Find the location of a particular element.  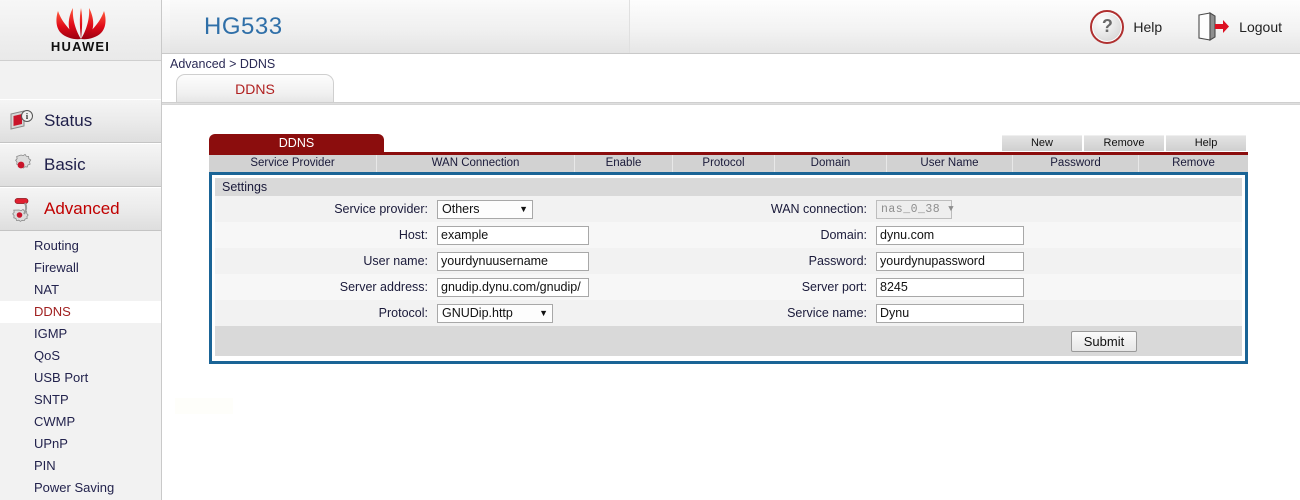

new-button-label: New is located at coordinates (1041, 143).